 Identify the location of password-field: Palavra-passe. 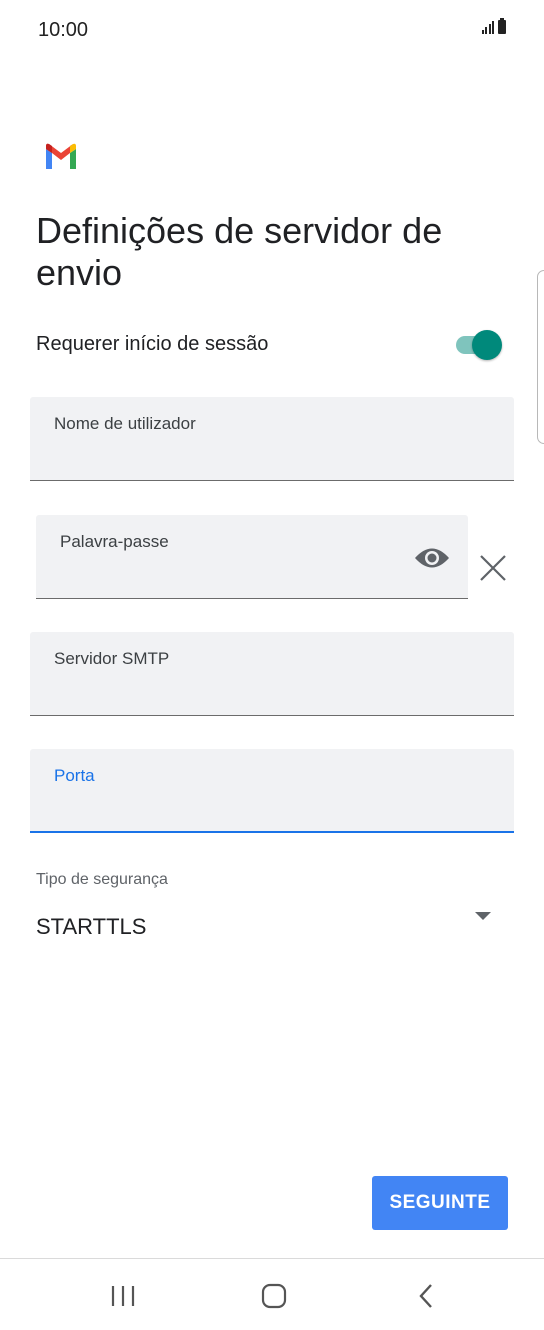
(252, 557).